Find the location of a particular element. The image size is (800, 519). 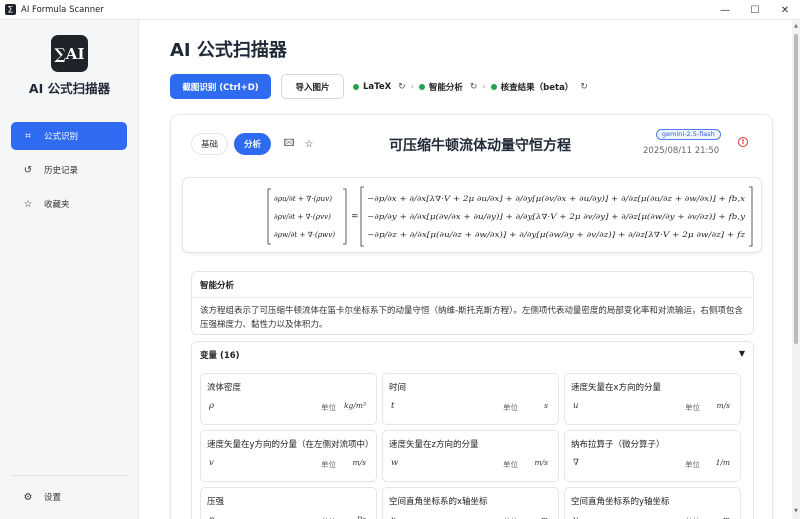

variable-symbol: w is located at coordinates (395, 463).